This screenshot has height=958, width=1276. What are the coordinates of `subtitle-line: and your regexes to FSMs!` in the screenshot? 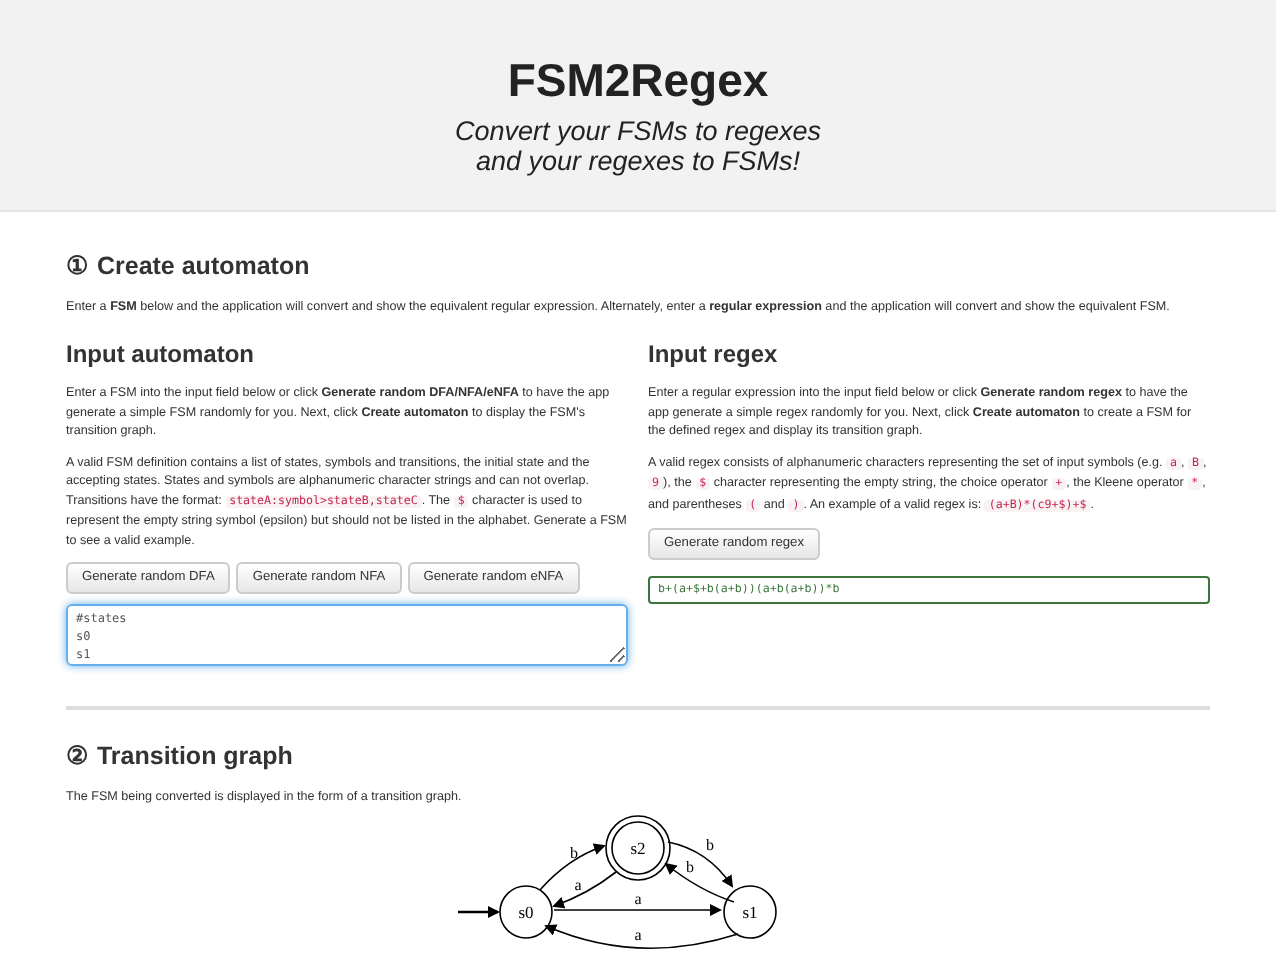 It's located at (638, 161).